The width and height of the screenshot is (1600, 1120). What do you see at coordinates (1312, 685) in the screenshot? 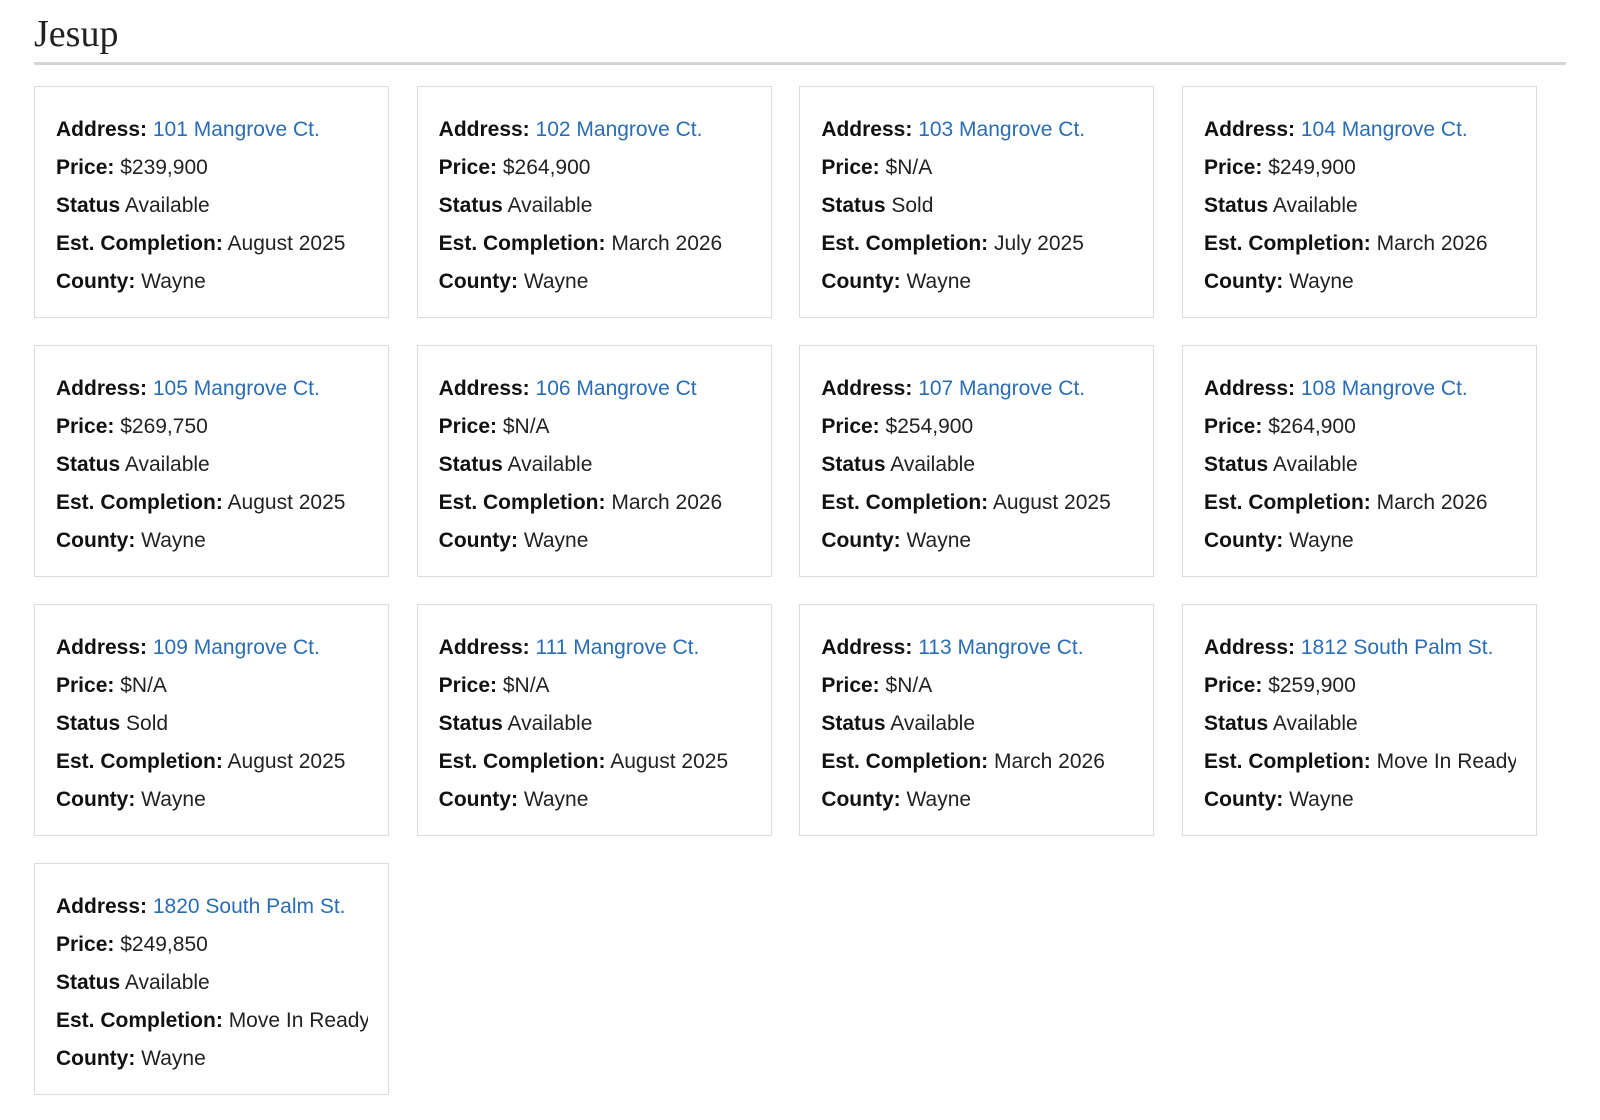
I see `price-value: $259,900` at bounding box center [1312, 685].